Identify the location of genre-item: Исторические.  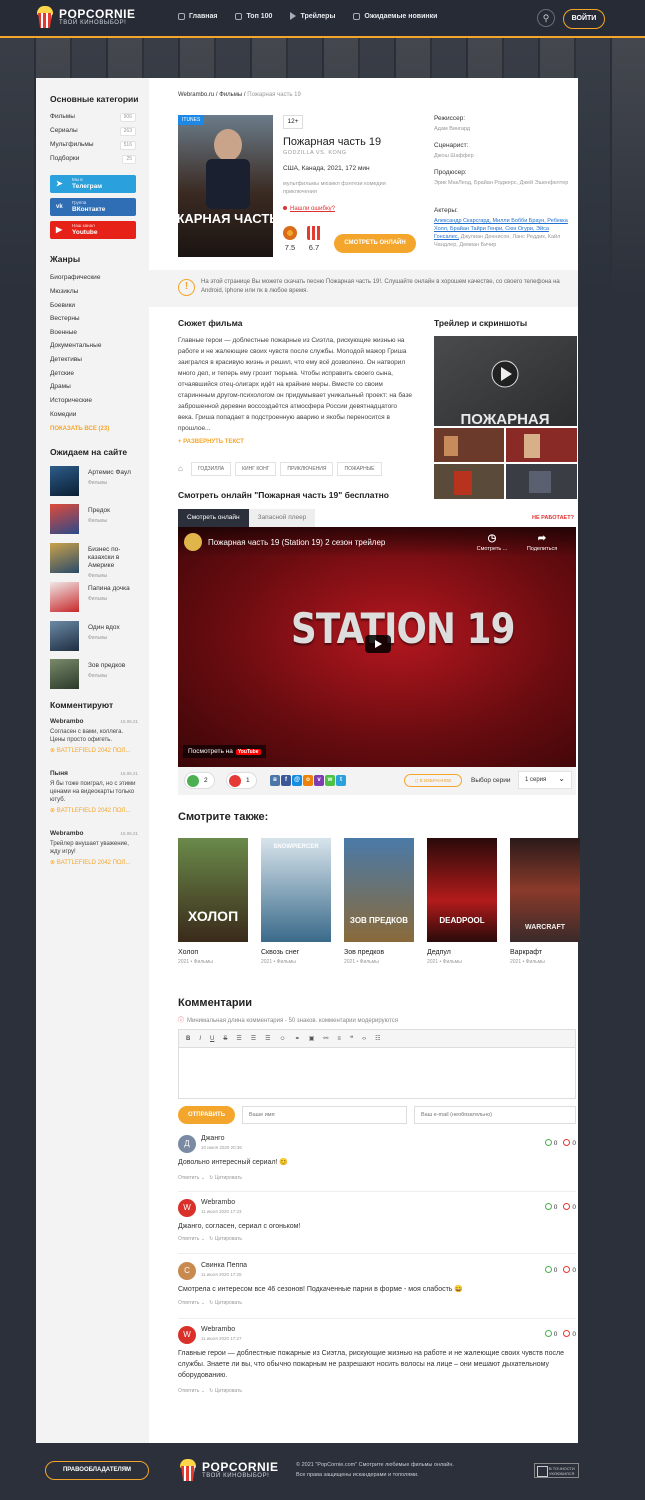
(71, 400).